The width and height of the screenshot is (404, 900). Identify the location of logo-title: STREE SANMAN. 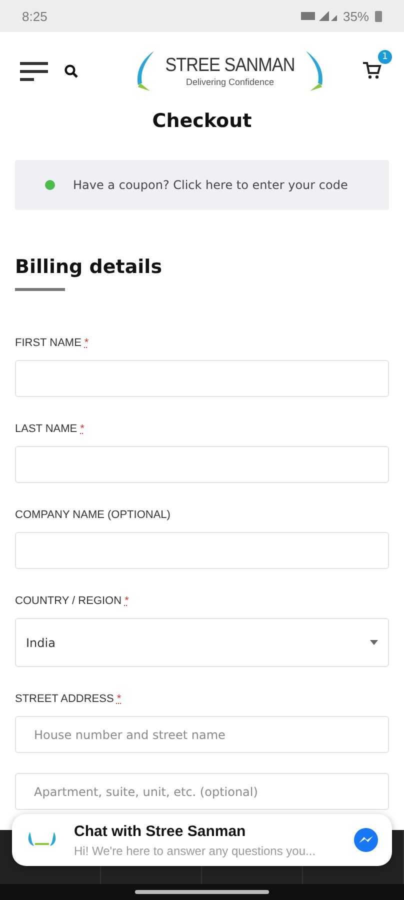
(230, 66).